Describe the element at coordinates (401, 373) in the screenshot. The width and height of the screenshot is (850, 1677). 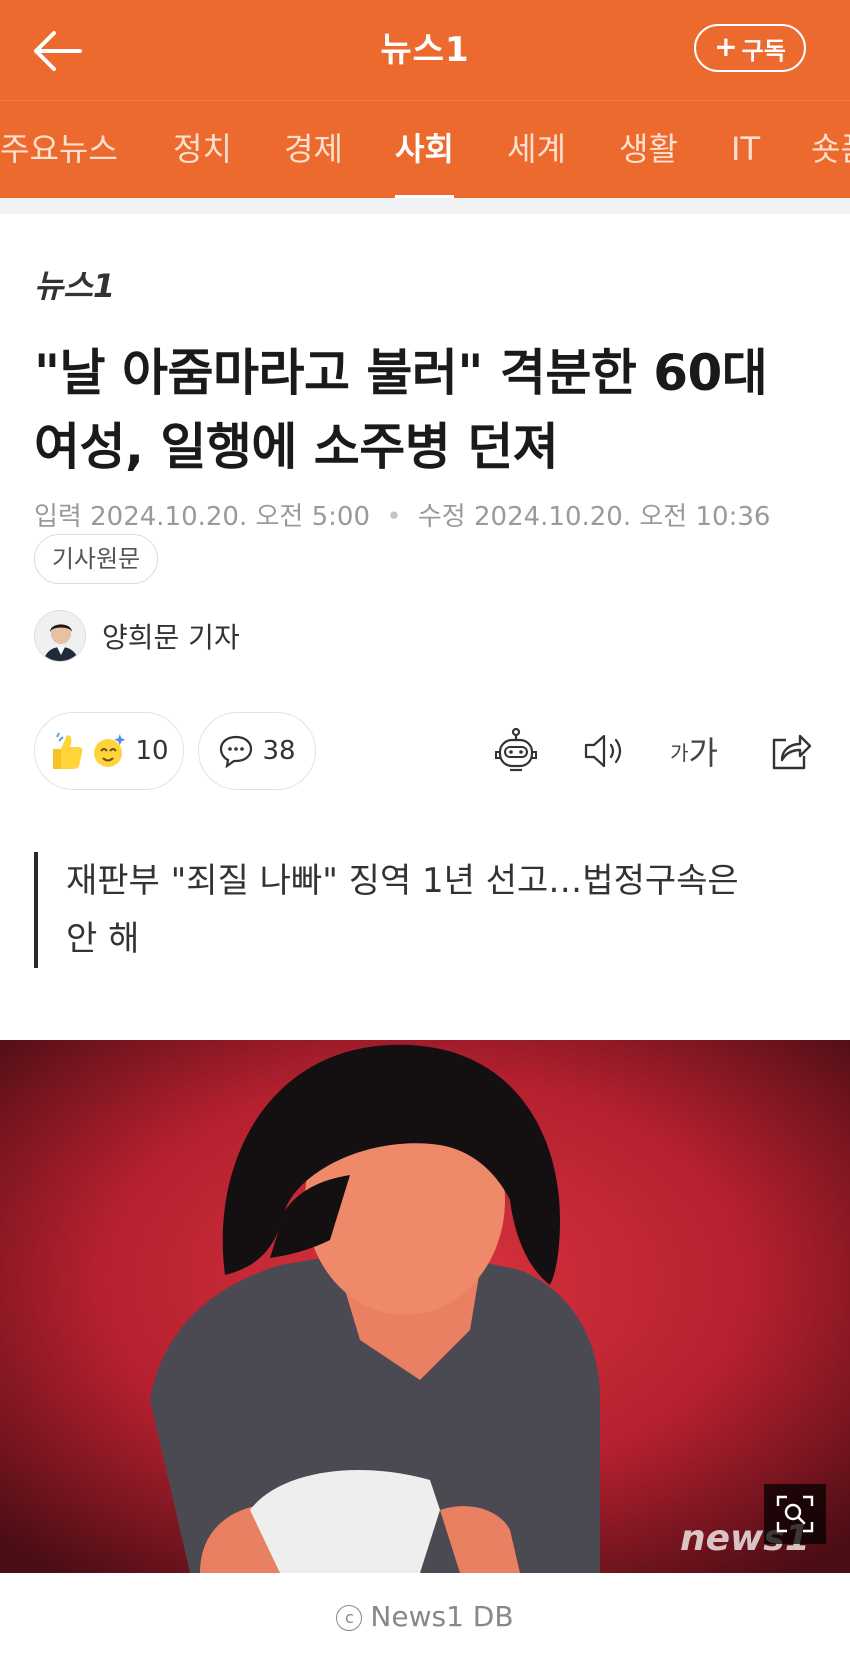
I see `headline-line-1: "날 아줌마라고 불러" 격분한 60대` at that location.